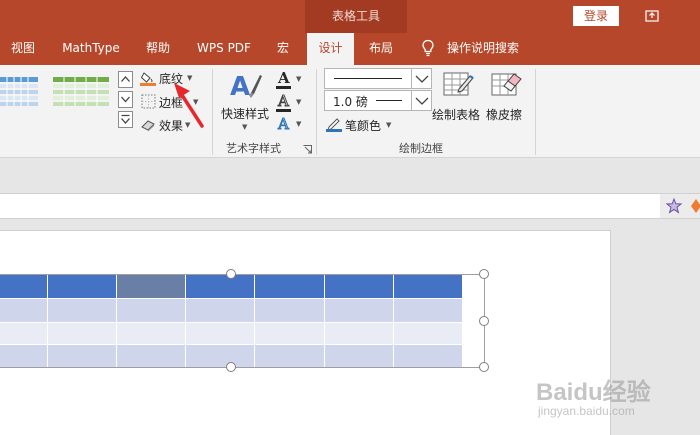 The height and width of the screenshot is (435, 700). Describe the element at coordinates (458, 84) in the screenshot. I see `draw-table-icon` at that location.